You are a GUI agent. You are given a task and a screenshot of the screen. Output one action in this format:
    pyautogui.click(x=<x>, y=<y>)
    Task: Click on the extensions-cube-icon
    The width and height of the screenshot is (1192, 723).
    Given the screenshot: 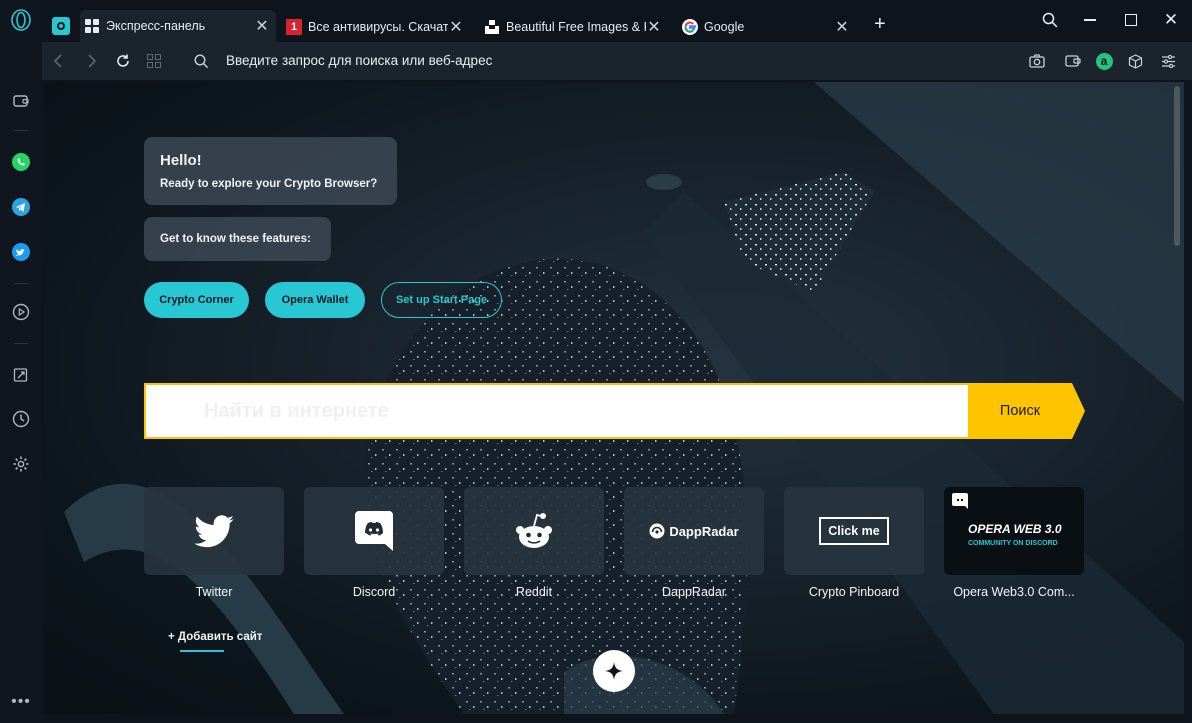 What is the action you would take?
    pyautogui.click(x=1135, y=61)
    